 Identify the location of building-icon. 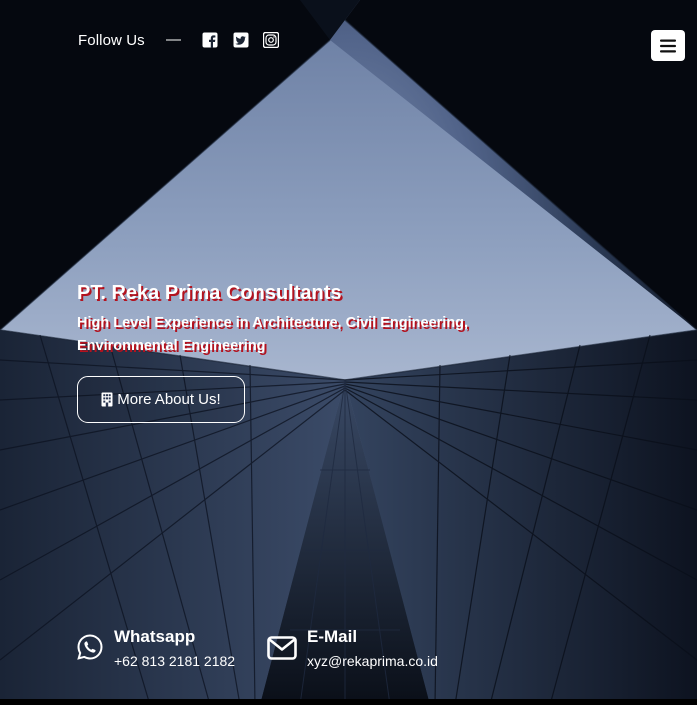
(107, 399).